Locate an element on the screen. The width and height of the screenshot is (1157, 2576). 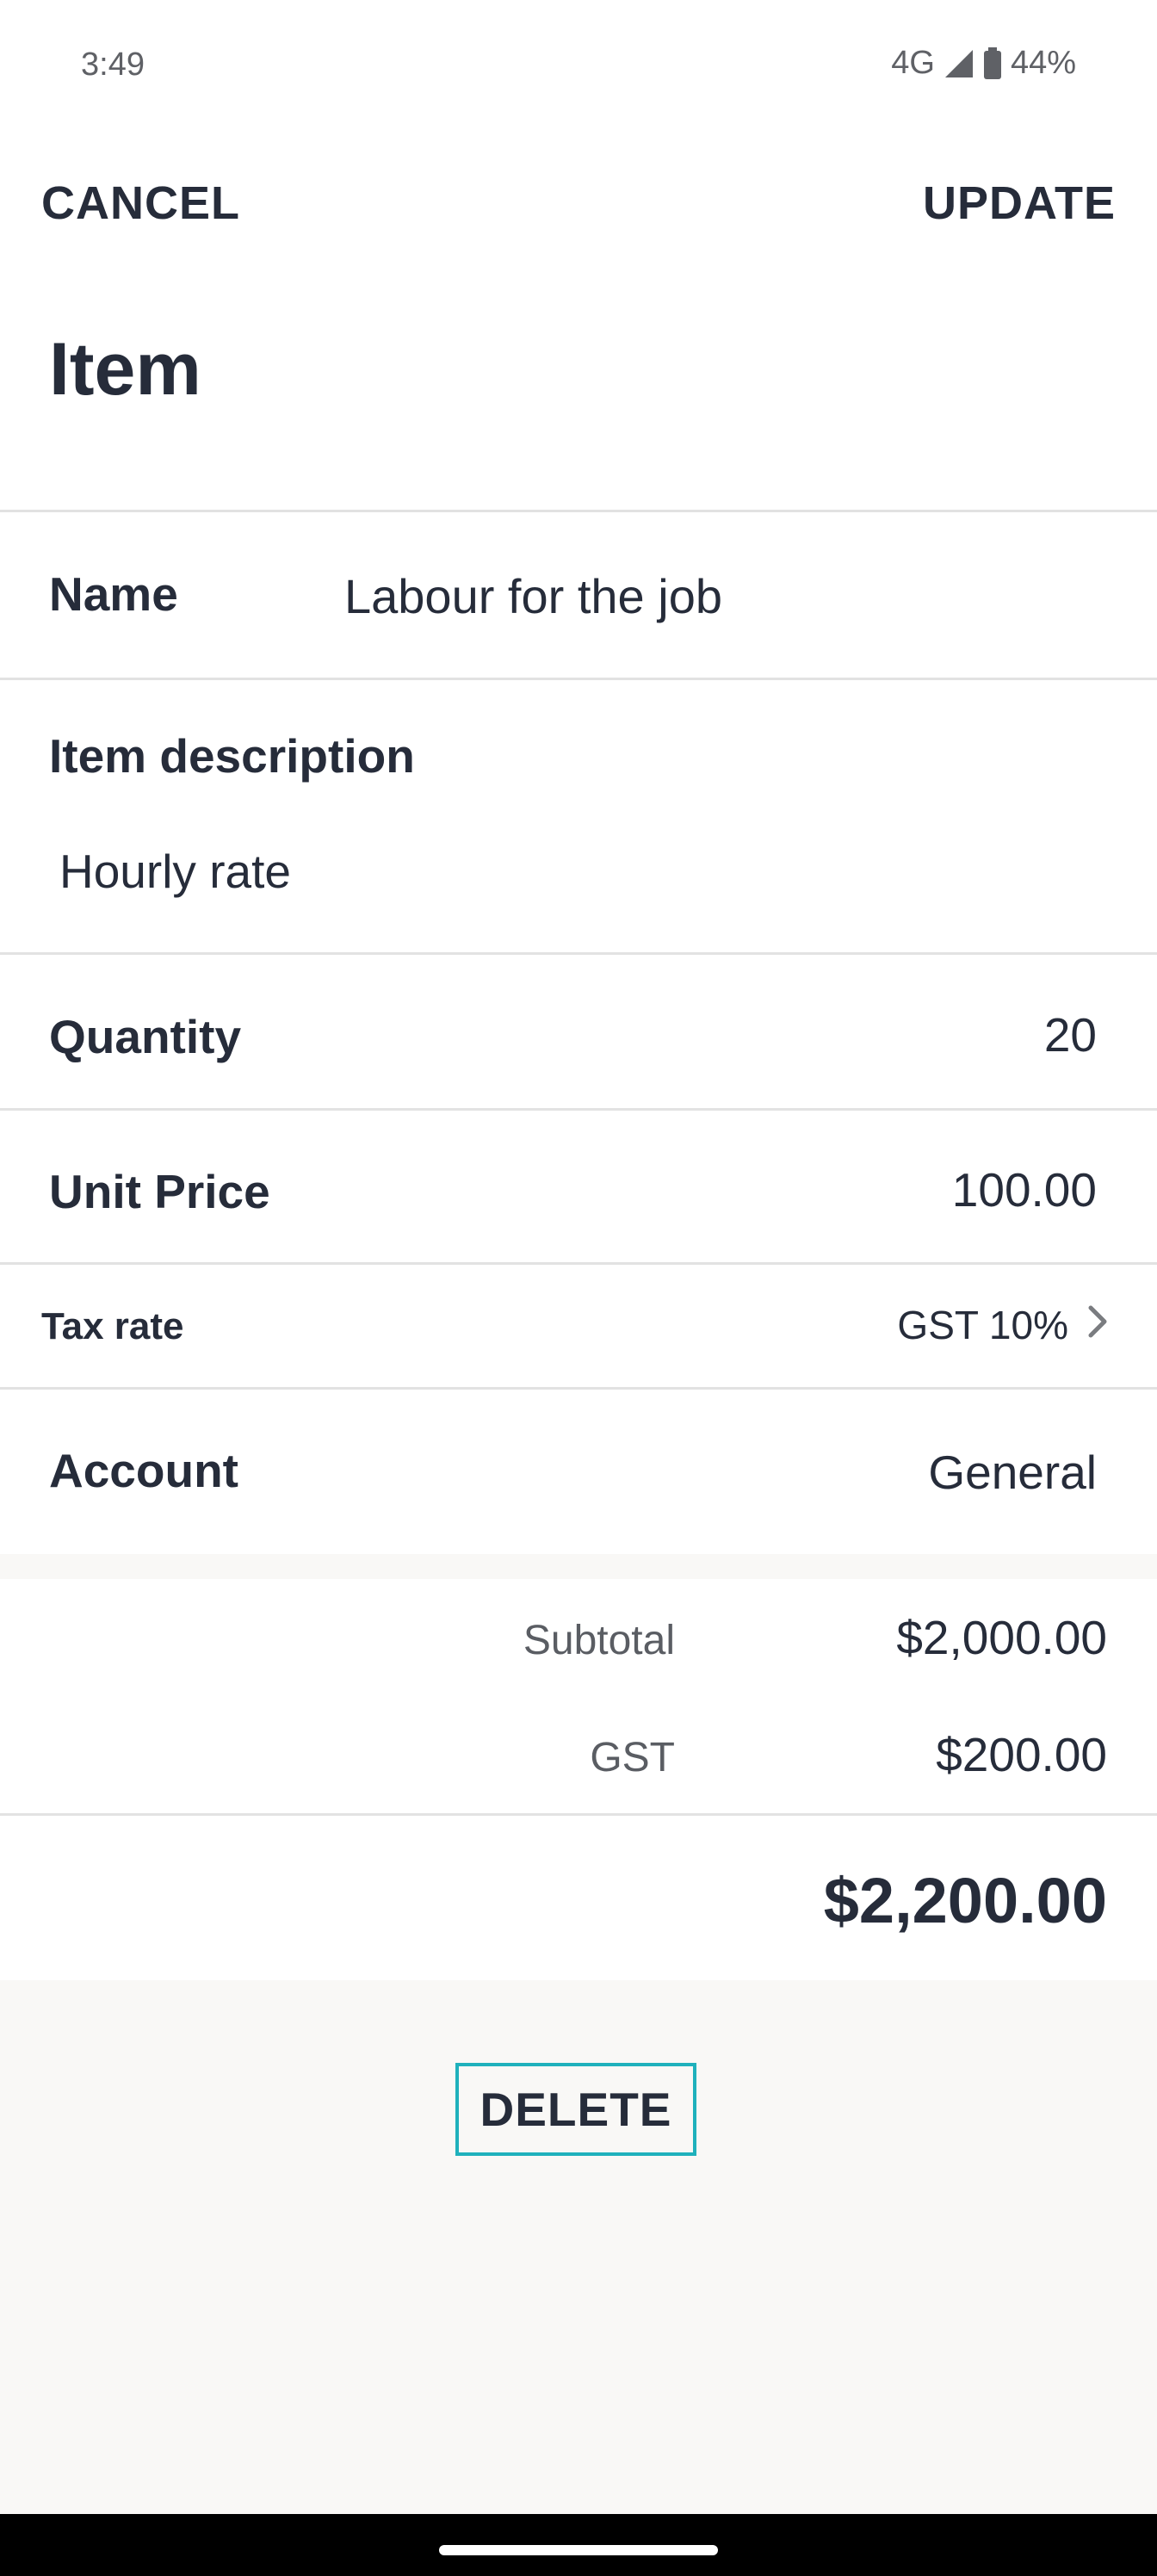
account-label: Account is located at coordinates (143, 1470).